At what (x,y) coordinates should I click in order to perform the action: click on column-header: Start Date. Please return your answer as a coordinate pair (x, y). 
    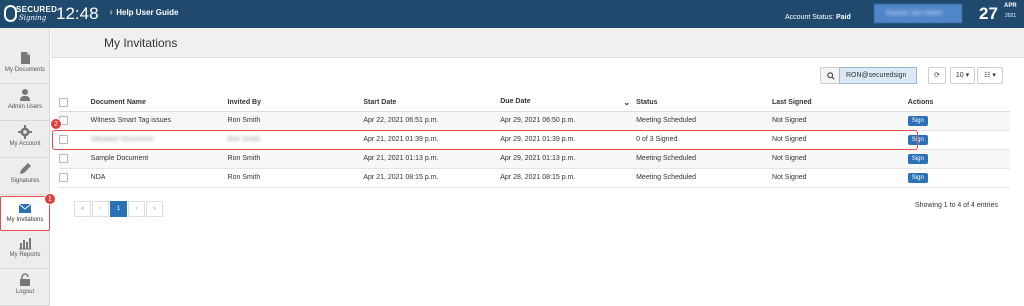
    Looking at the image, I should click on (432, 103).